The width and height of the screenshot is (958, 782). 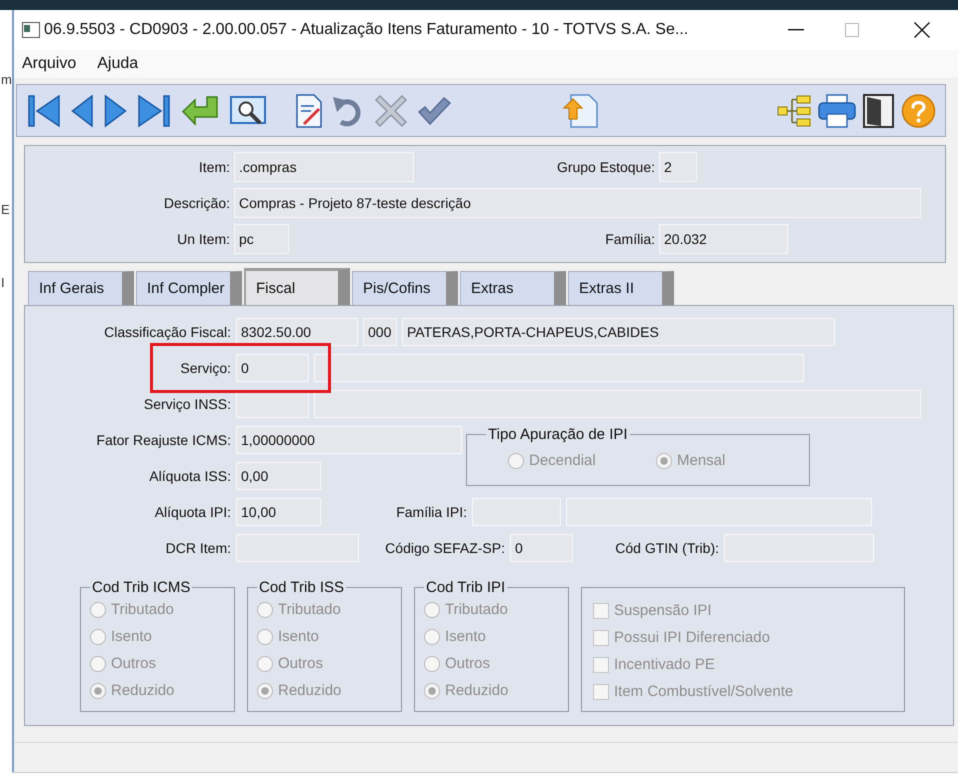 I want to click on input-field: .compras, so click(x=324, y=167).